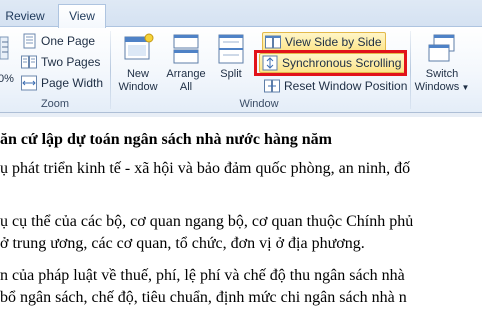  What do you see at coordinates (55, 104) in the screenshot?
I see `zoom-group-label: Zoom` at bounding box center [55, 104].